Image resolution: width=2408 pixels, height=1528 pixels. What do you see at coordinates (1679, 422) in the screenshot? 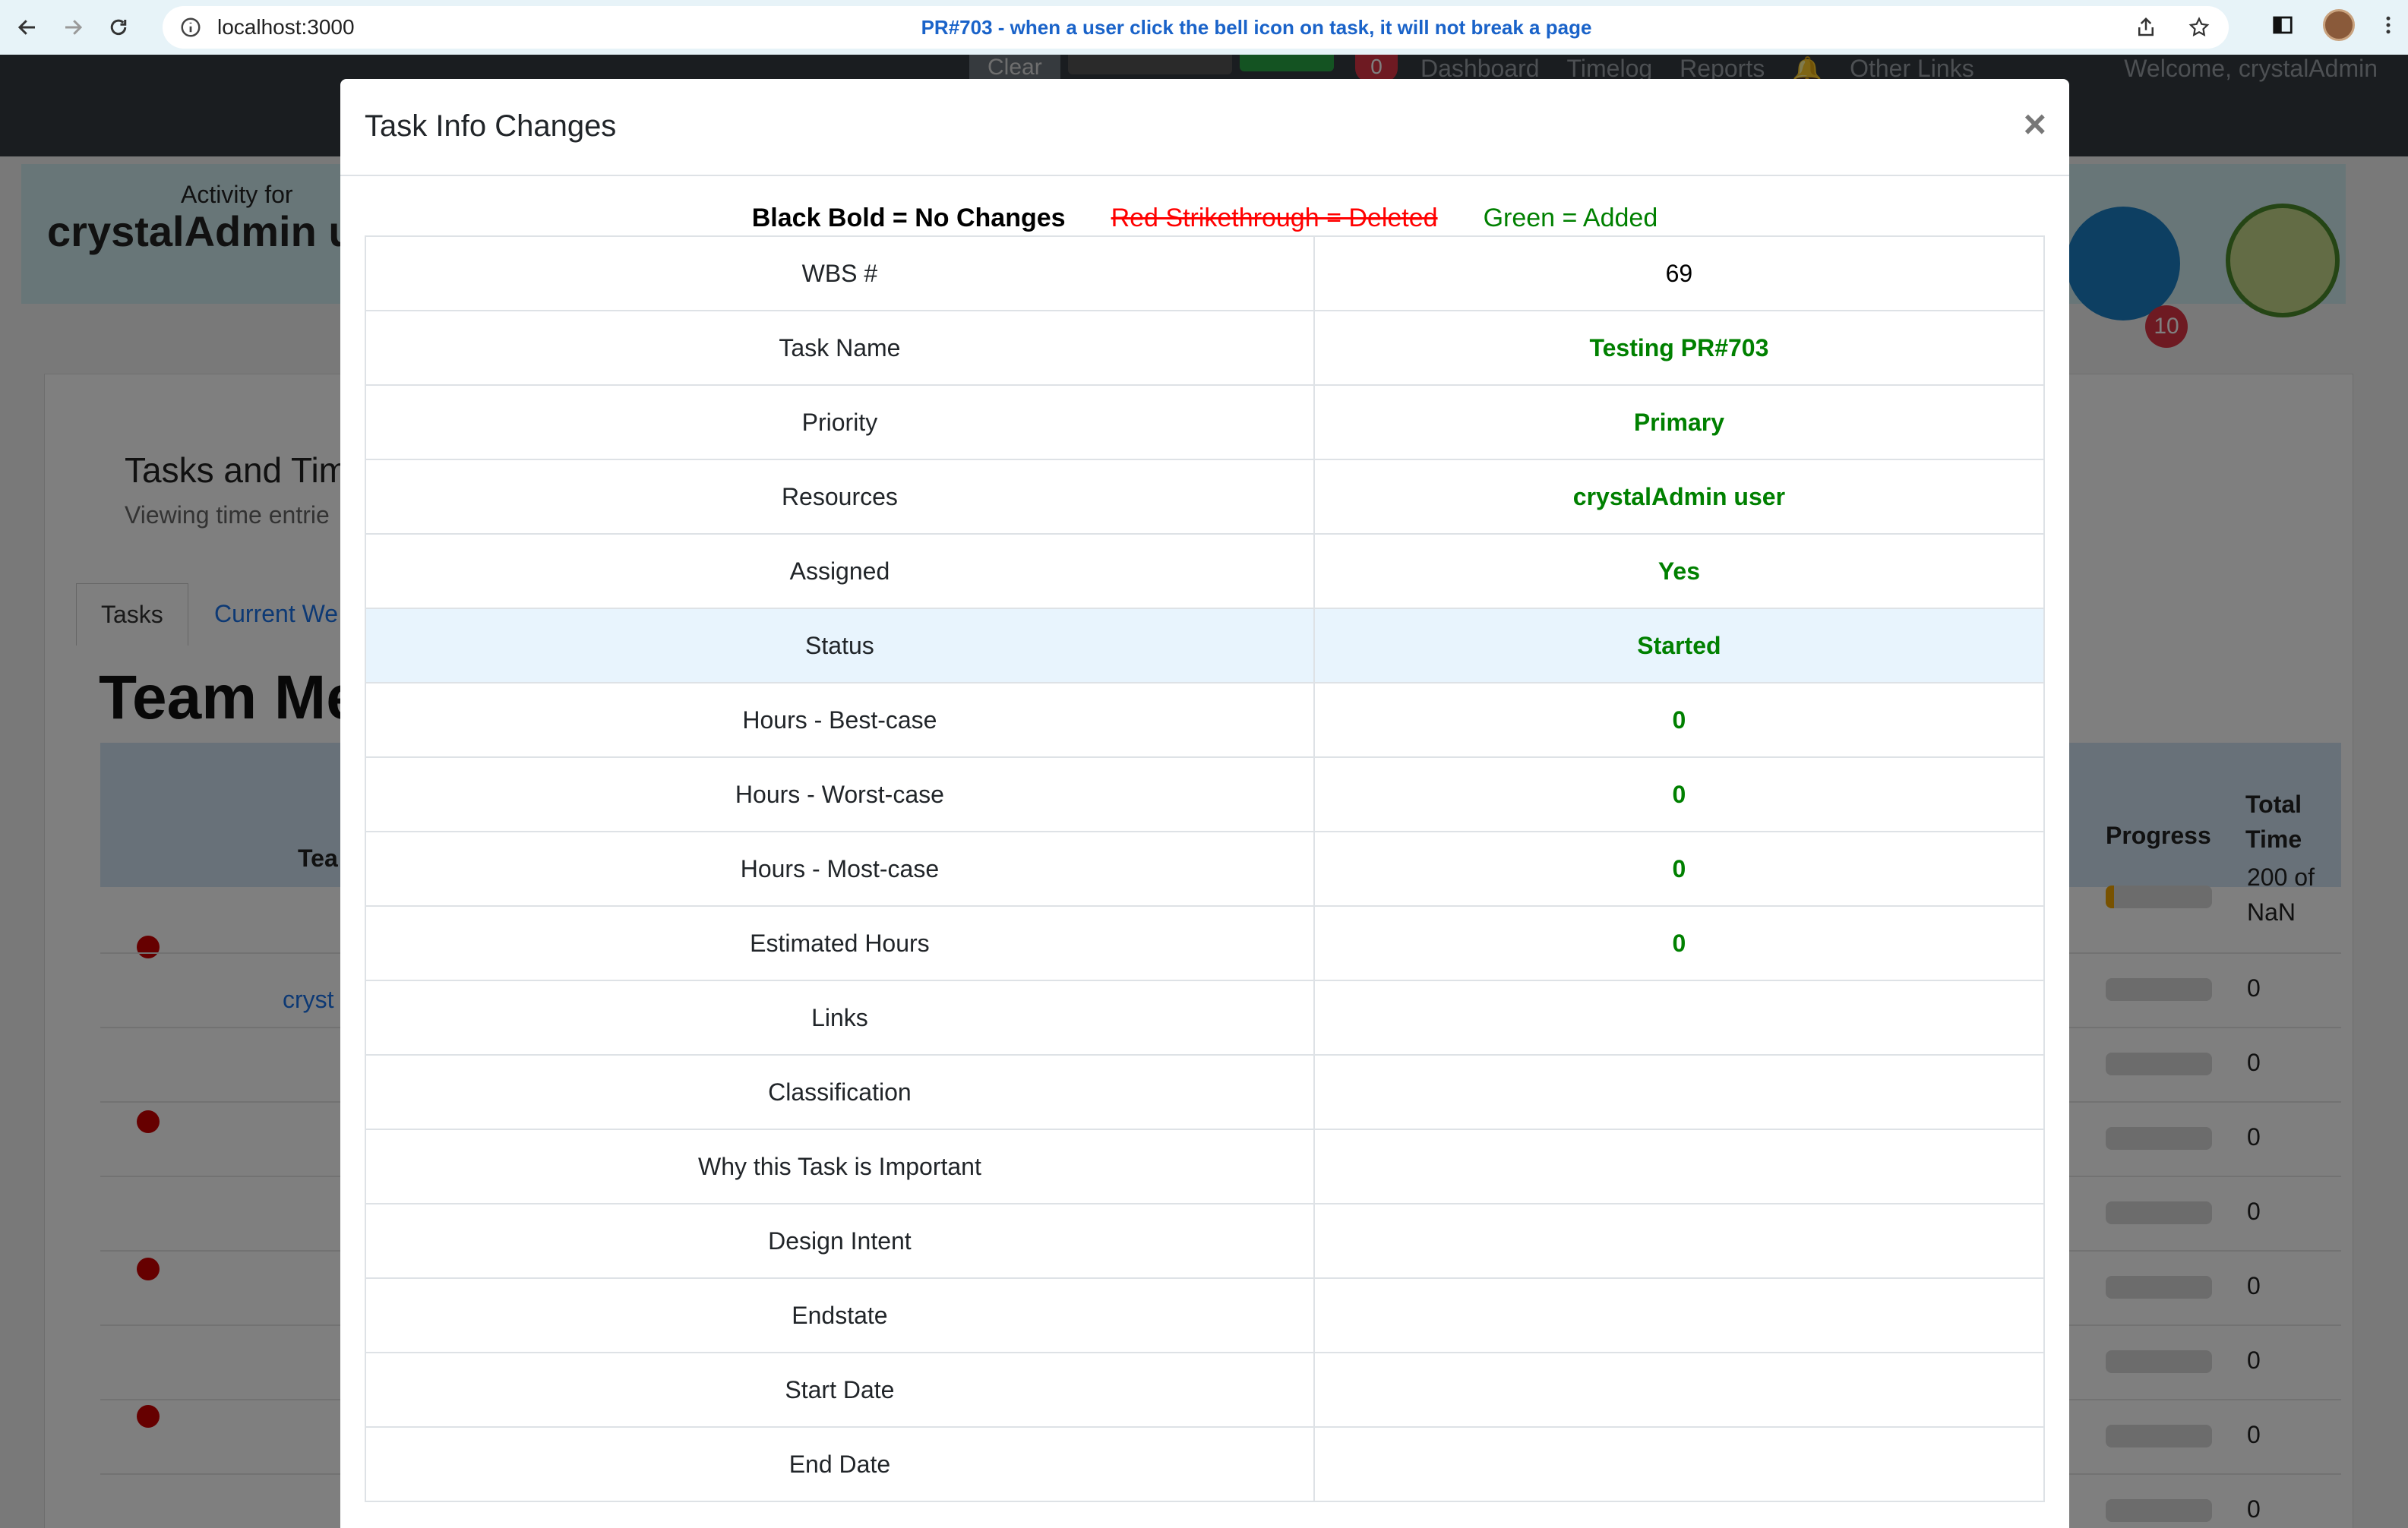
I see `info-row-value: Primary` at bounding box center [1679, 422].